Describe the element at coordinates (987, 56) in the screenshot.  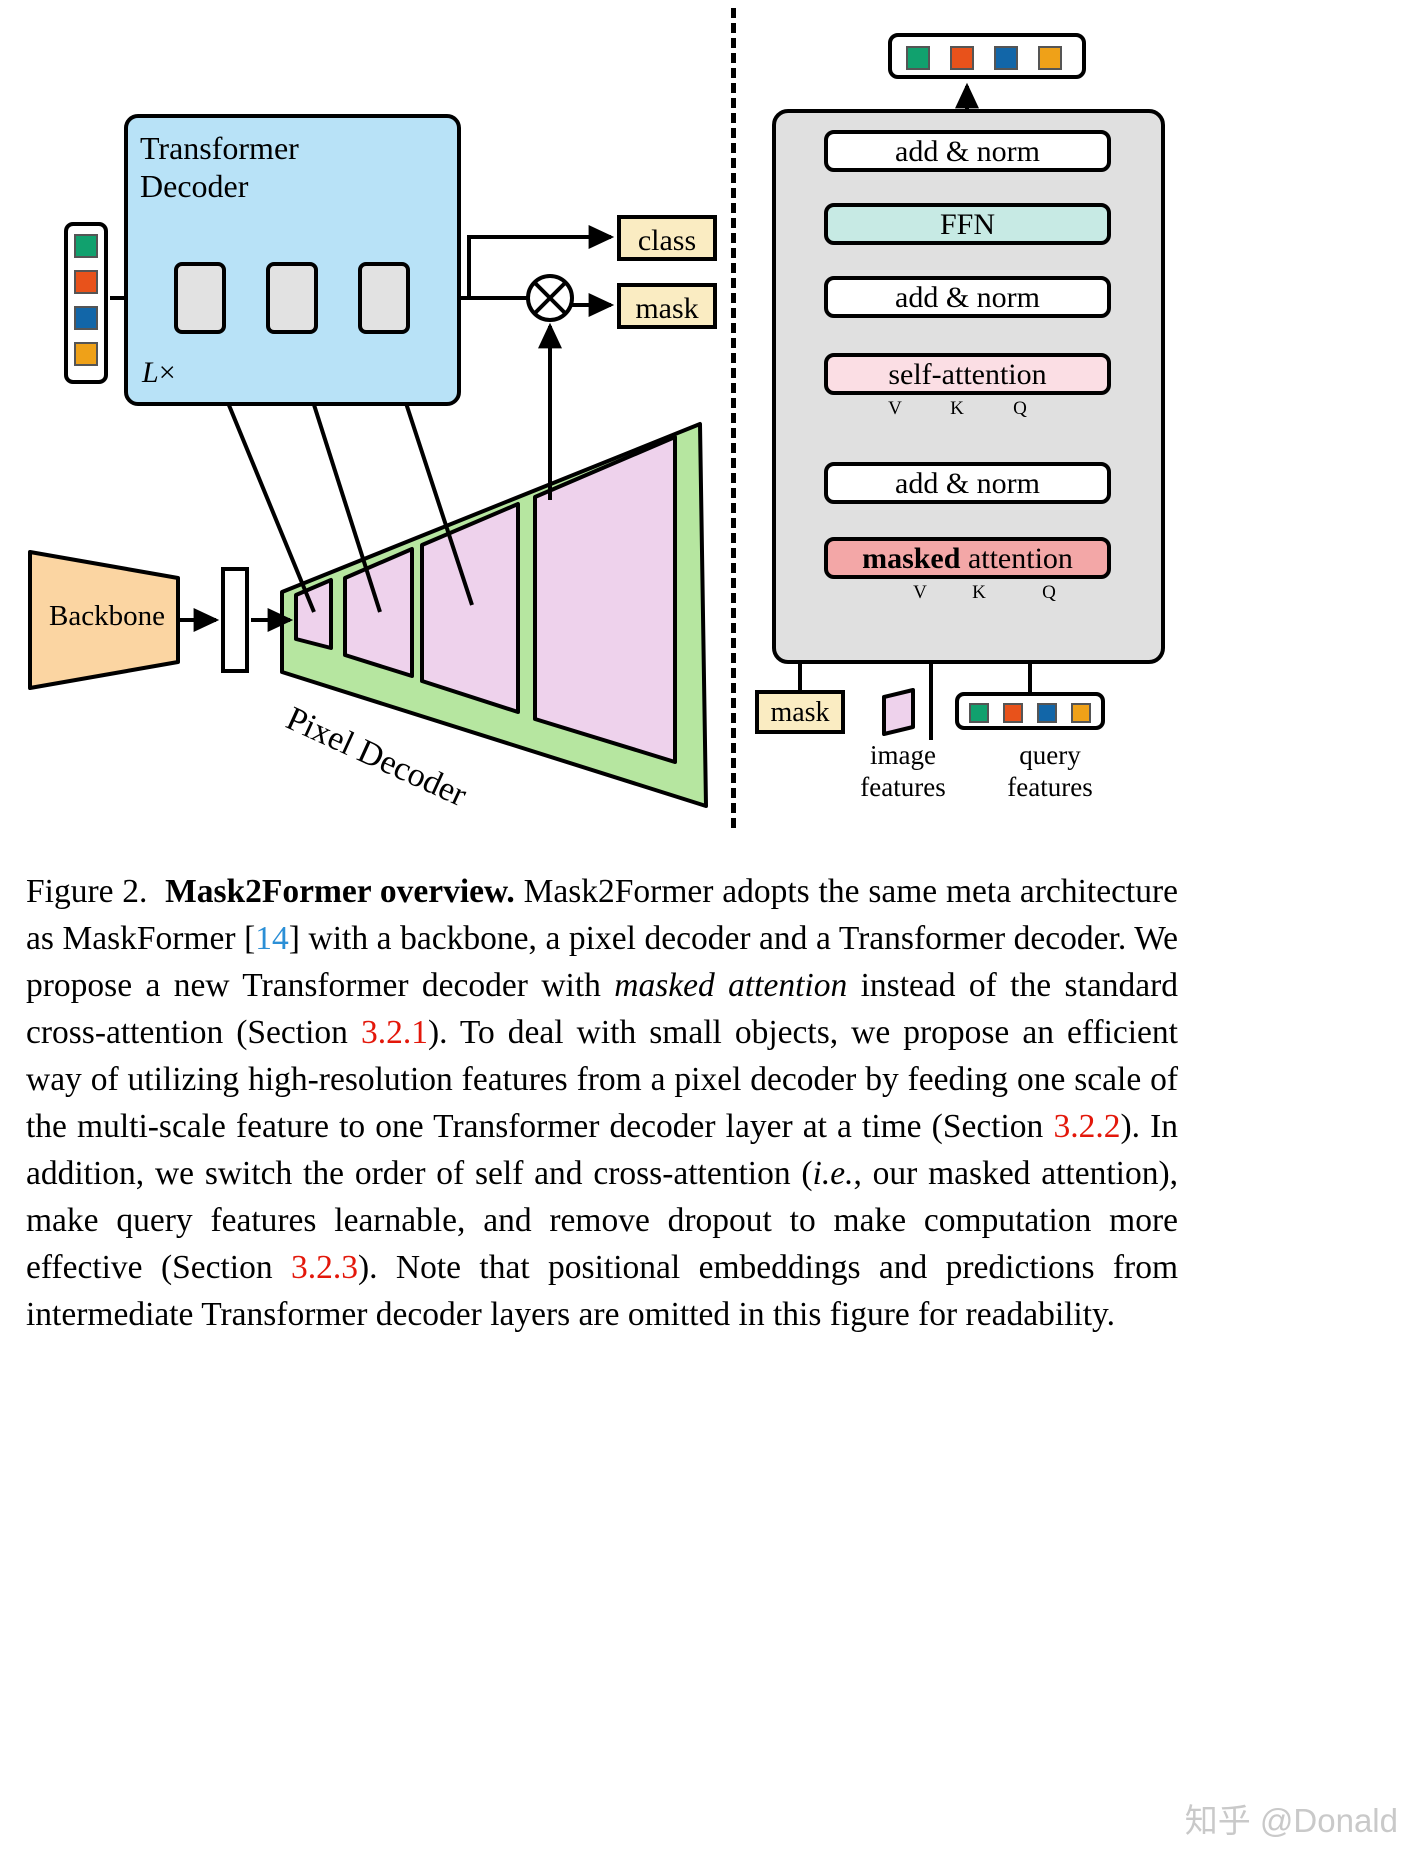
I see `output-query-features-strip` at that location.